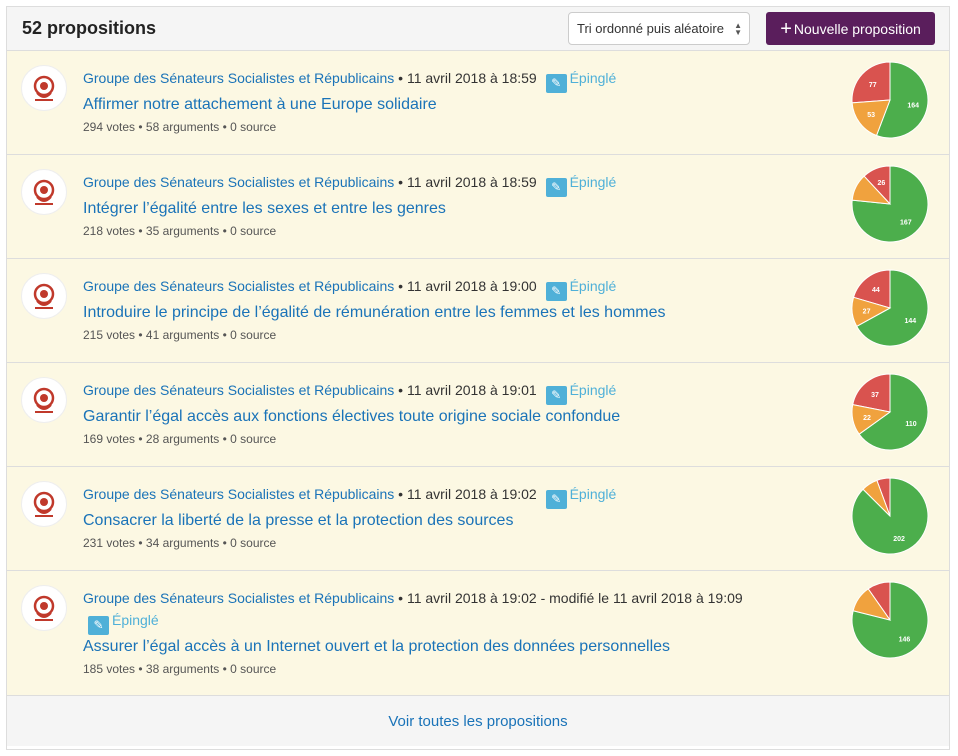 The image size is (958, 756). What do you see at coordinates (180, 669) in the screenshot?
I see `proposition-stats: 185 votes • 38 arguments • 0 source` at bounding box center [180, 669].